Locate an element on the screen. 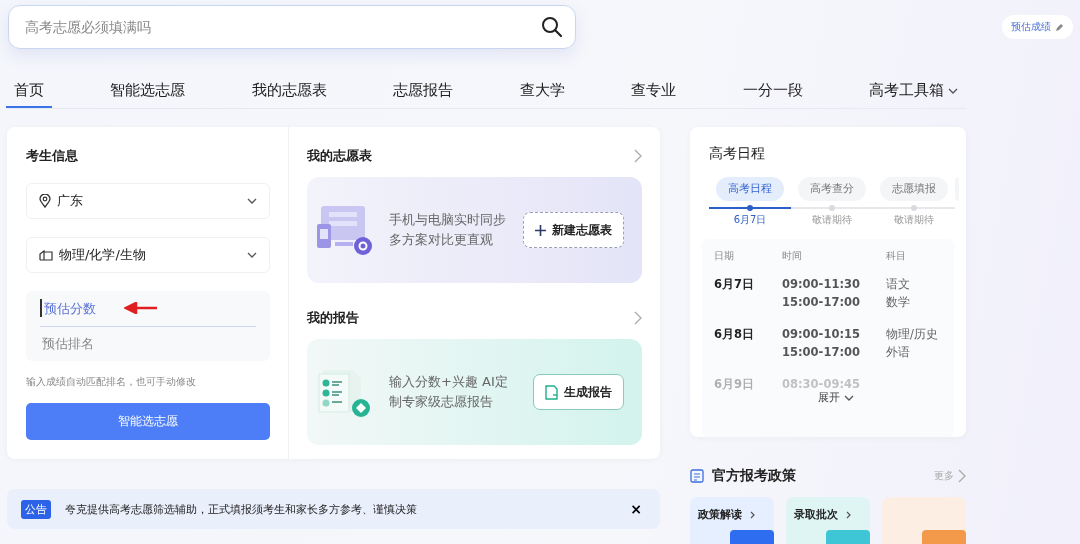 The height and width of the screenshot is (544, 1080). building-icon is located at coordinates (46, 255).